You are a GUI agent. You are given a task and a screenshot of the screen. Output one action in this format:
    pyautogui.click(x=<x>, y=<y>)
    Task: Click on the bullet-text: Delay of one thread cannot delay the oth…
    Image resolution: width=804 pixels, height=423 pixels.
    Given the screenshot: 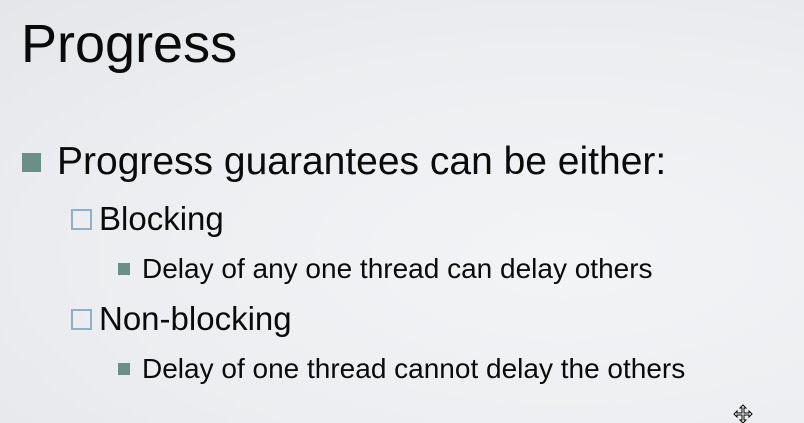 What is the action you would take?
    pyautogui.click(x=414, y=368)
    